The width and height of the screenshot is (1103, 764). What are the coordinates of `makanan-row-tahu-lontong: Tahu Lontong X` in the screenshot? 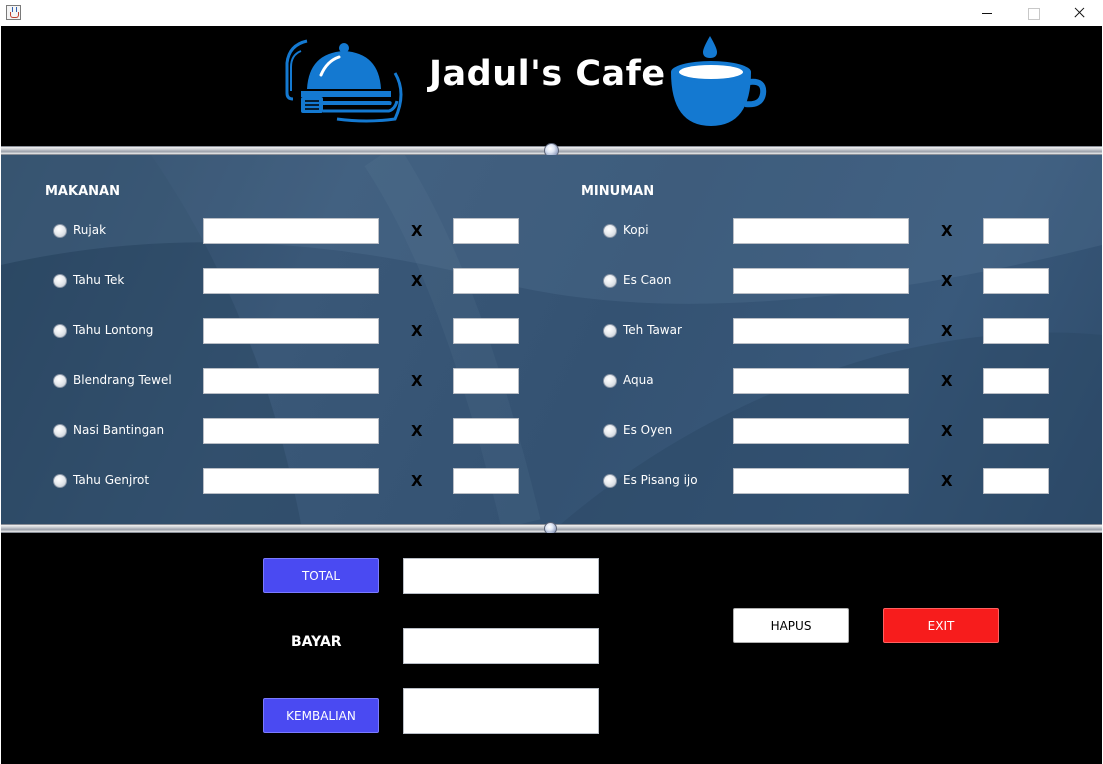 It's located at (271, 331).